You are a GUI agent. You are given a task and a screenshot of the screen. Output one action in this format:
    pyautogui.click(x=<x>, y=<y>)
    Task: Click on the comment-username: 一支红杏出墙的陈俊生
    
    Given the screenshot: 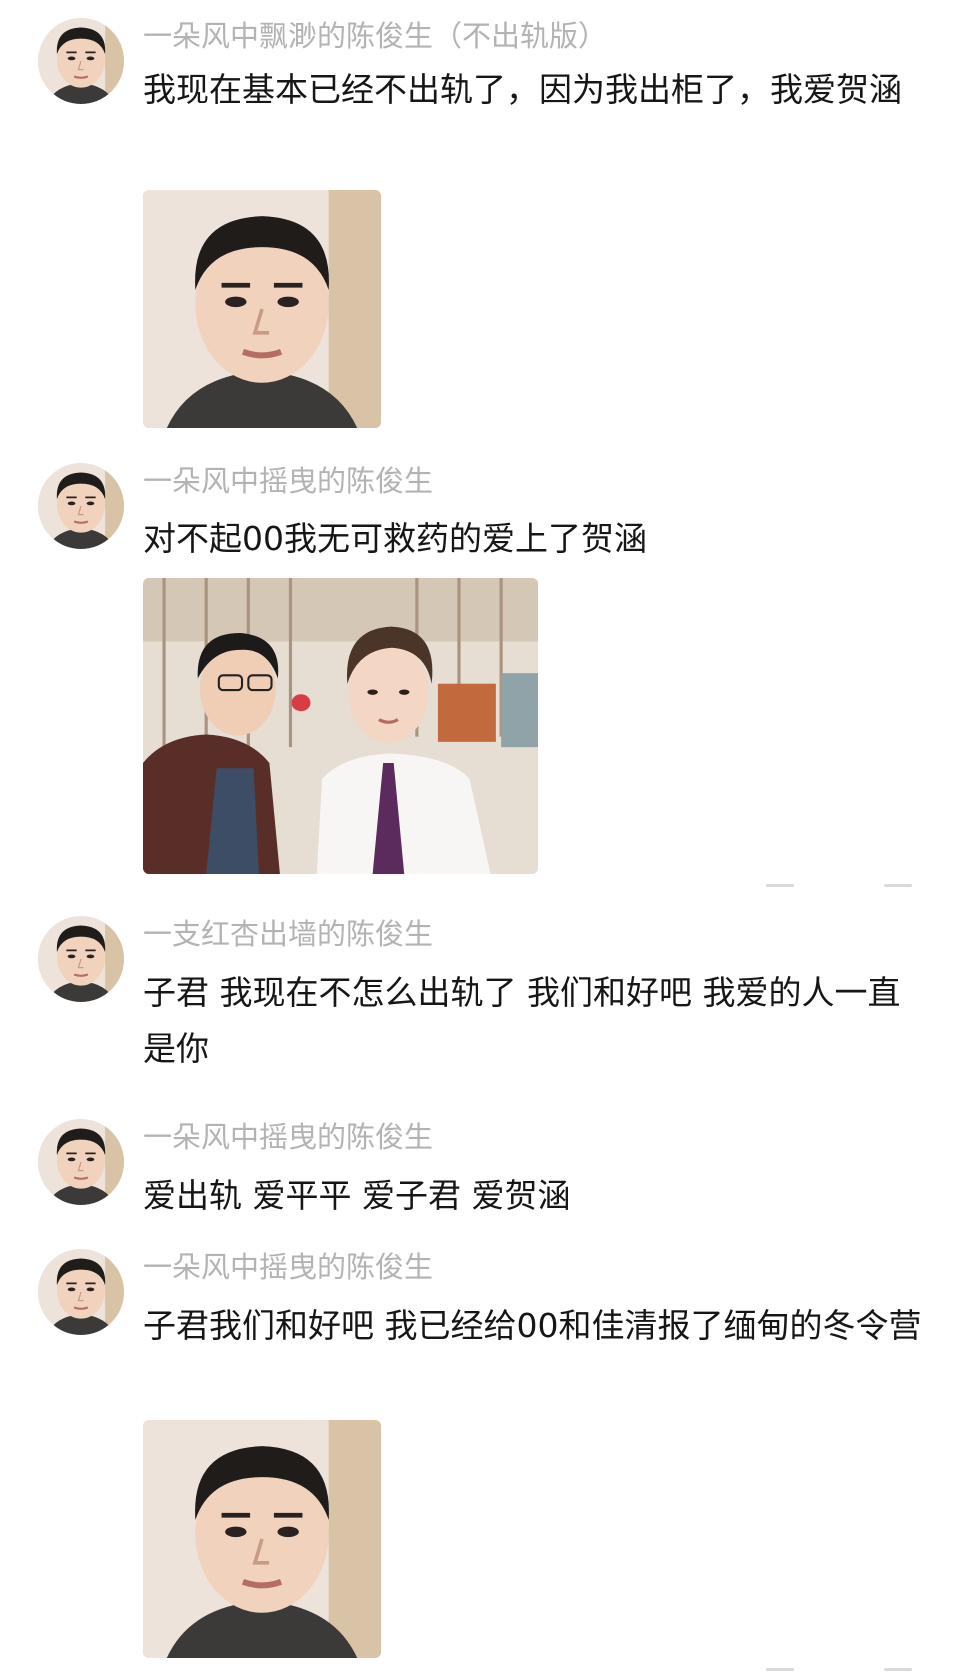 What is the action you would take?
    pyautogui.click(x=288, y=934)
    